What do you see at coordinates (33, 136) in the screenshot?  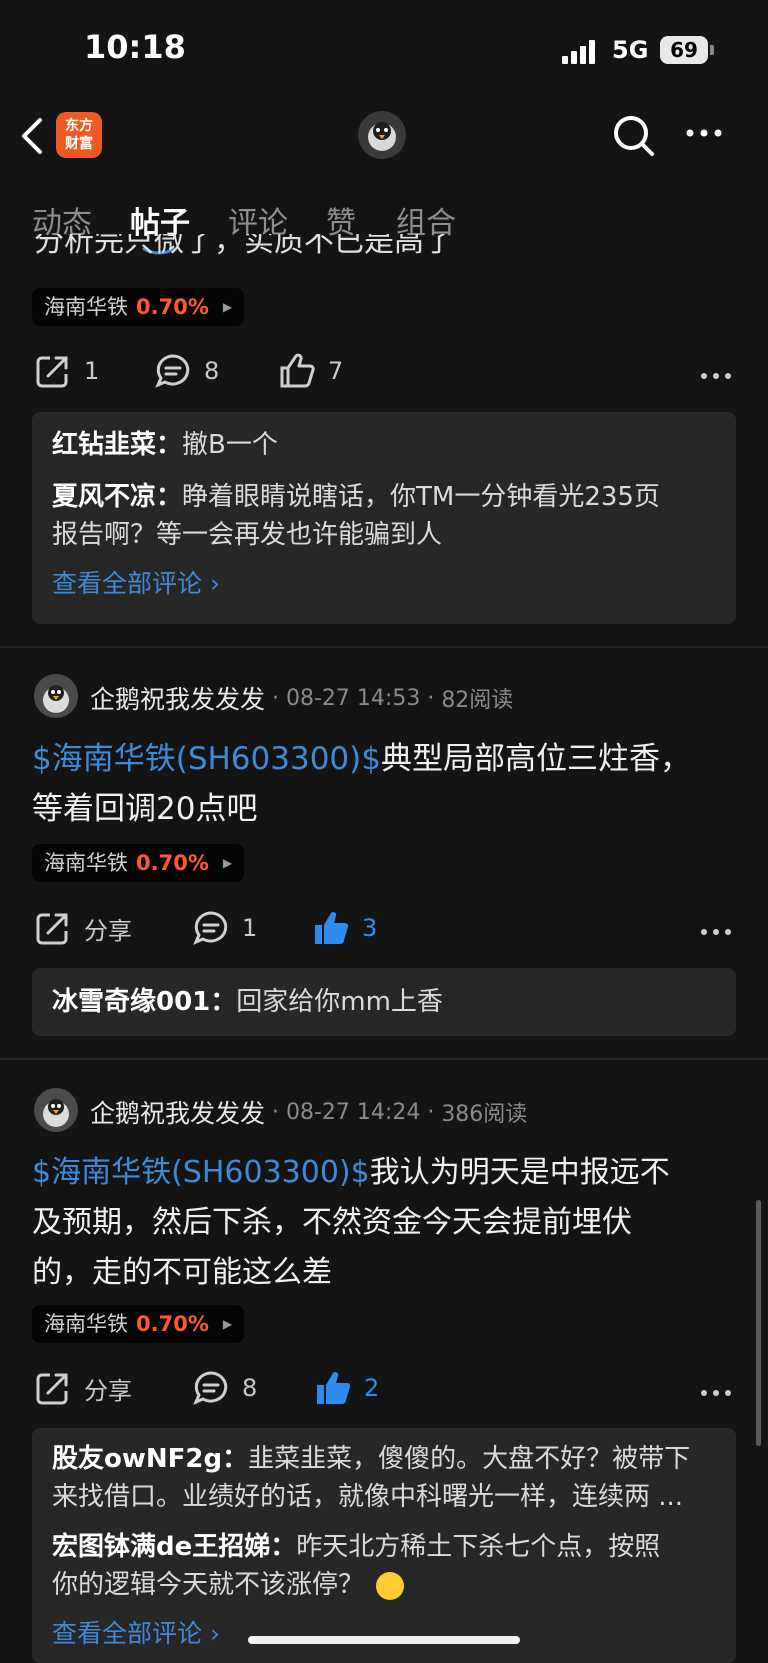 I see `back-button` at bounding box center [33, 136].